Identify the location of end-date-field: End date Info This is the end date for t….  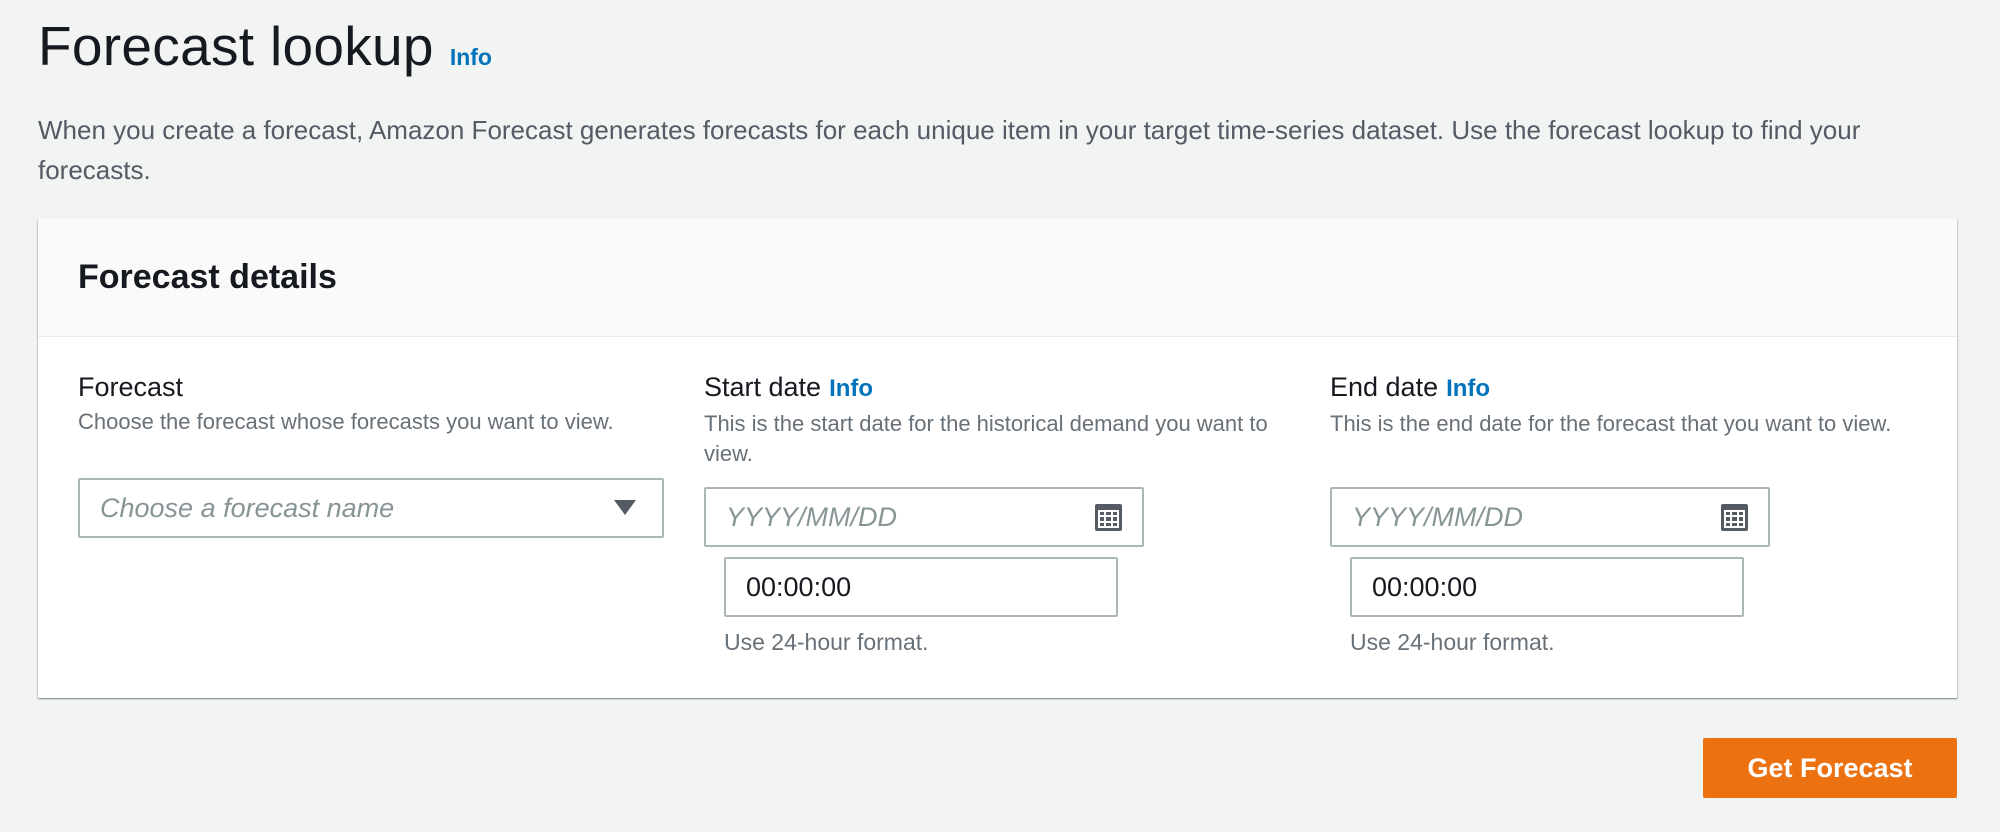
(1625, 404).